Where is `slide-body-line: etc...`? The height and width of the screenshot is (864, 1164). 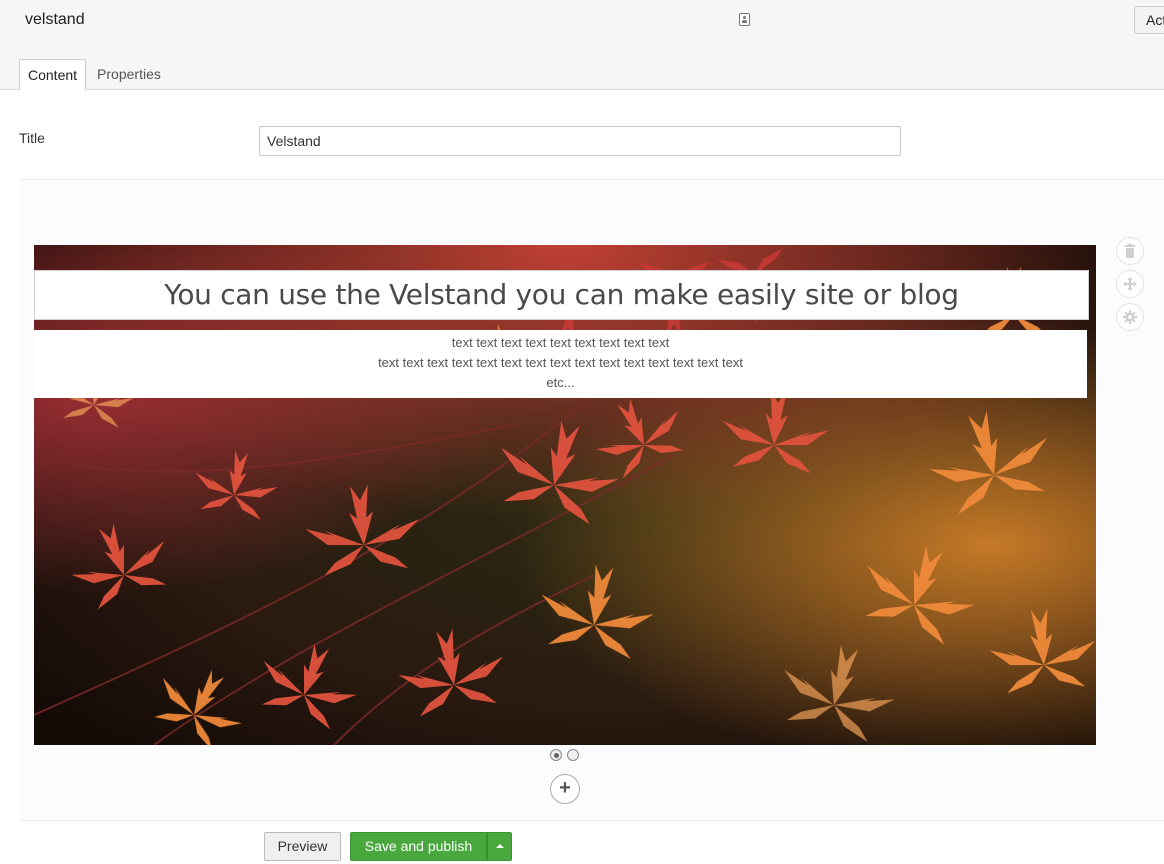 slide-body-line: etc... is located at coordinates (560, 382).